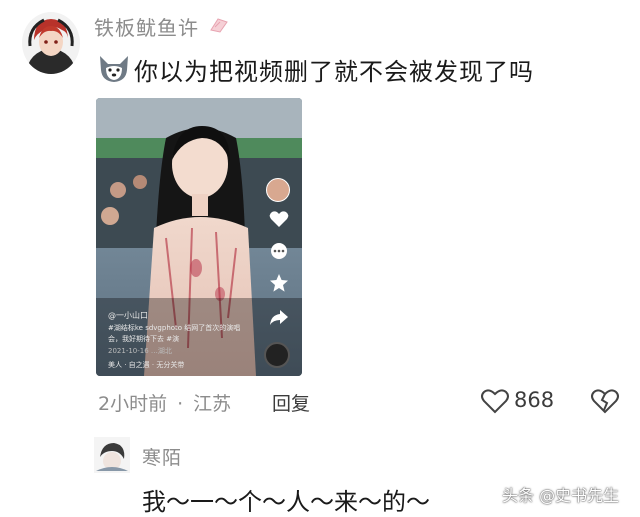  I want to click on comment-icon, so click(279, 251).